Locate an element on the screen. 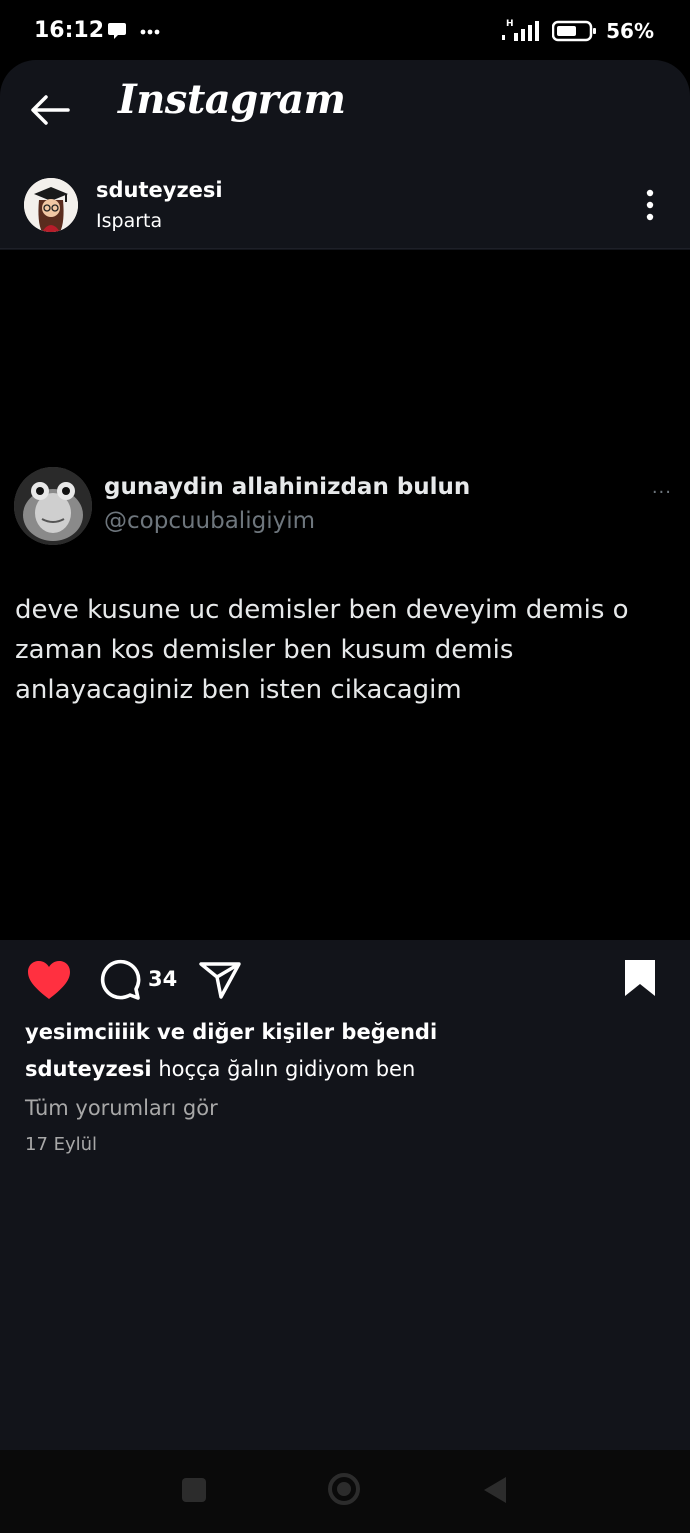  send-icon is located at coordinates (220, 980).